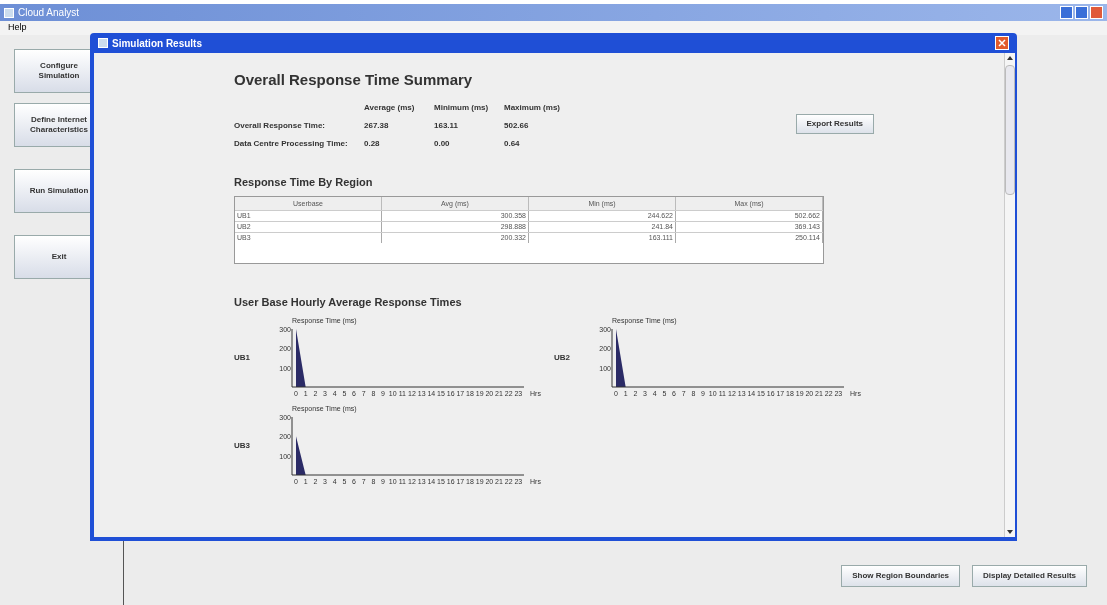 Image resolution: width=1107 pixels, height=605 pixels. I want to click on dialog-title: Simulation Results, so click(157, 43).